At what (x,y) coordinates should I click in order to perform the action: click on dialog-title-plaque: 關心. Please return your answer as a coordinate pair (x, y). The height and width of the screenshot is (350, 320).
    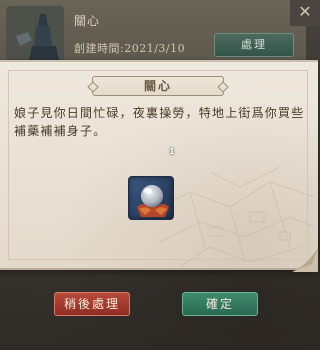
    Looking at the image, I should click on (158, 86).